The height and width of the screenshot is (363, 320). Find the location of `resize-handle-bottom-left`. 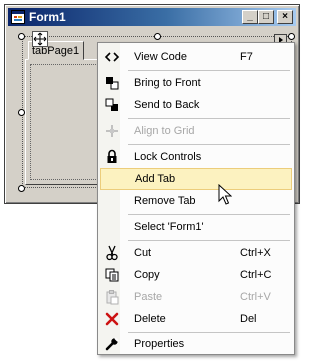

resize-handle-bottom-left is located at coordinates (21, 188).